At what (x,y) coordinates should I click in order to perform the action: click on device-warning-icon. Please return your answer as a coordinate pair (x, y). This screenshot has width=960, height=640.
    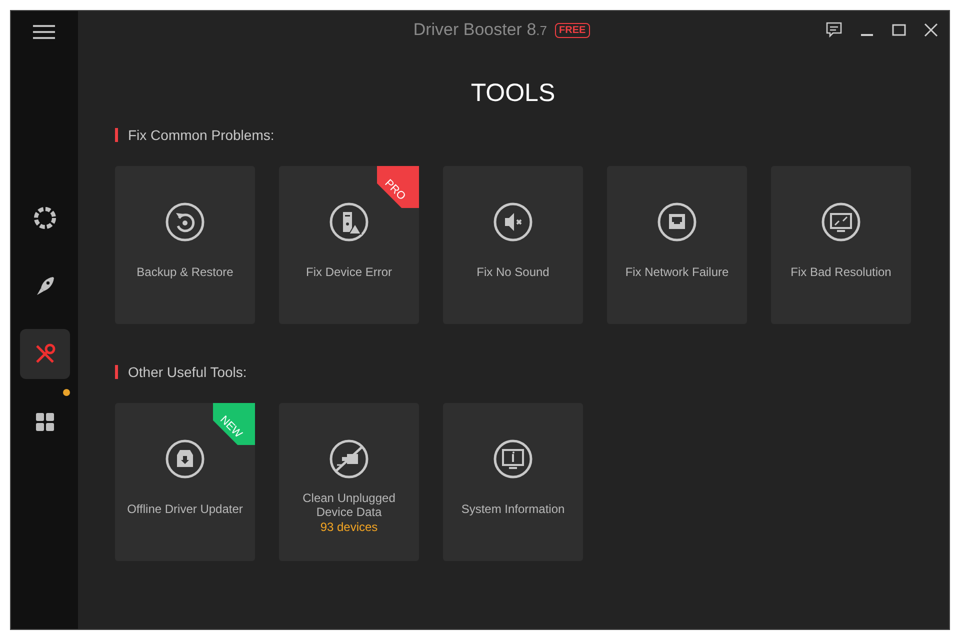
    Looking at the image, I should click on (349, 222).